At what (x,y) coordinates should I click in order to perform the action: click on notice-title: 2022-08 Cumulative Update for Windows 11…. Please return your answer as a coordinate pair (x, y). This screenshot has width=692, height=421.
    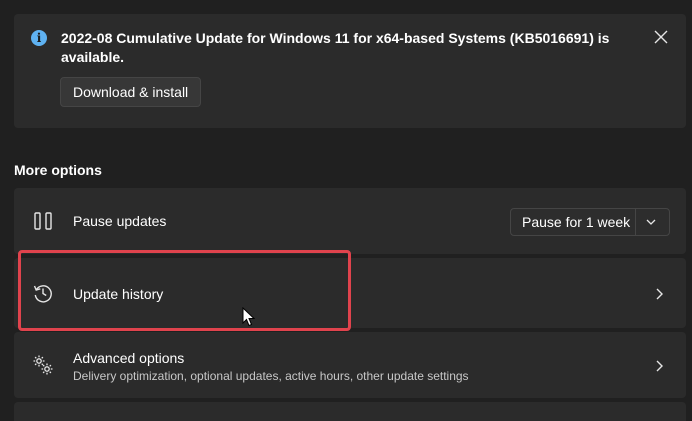
    Looking at the image, I should click on (335, 47).